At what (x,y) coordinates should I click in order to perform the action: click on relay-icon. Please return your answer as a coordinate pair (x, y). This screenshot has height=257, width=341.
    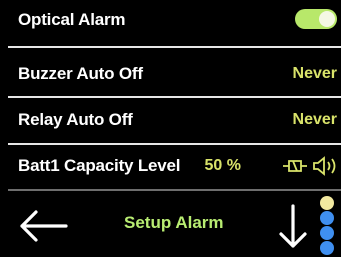
    Looking at the image, I should click on (295, 166).